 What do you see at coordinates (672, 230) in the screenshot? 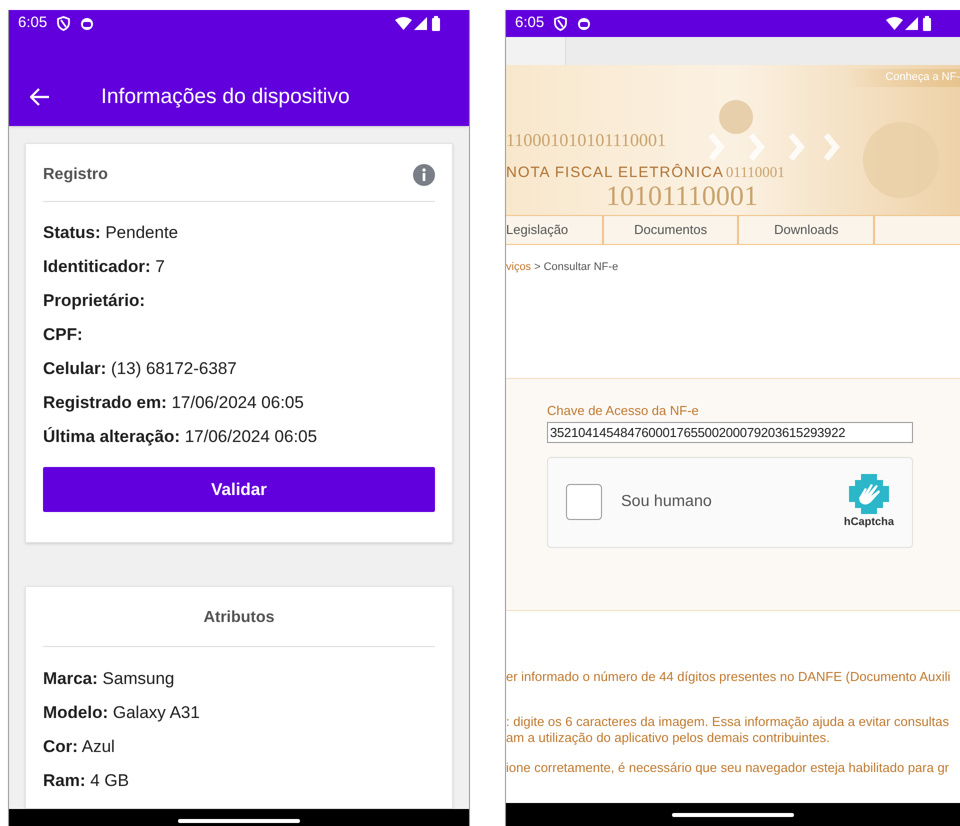
I see `nav-tab: Documentos` at bounding box center [672, 230].